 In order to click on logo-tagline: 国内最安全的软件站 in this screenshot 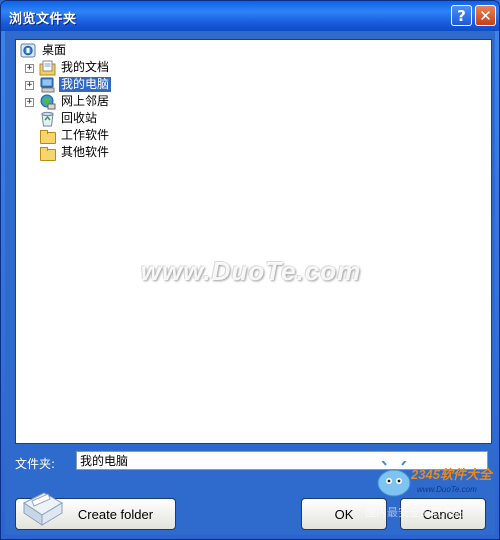, I will do `click(414, 512)`.